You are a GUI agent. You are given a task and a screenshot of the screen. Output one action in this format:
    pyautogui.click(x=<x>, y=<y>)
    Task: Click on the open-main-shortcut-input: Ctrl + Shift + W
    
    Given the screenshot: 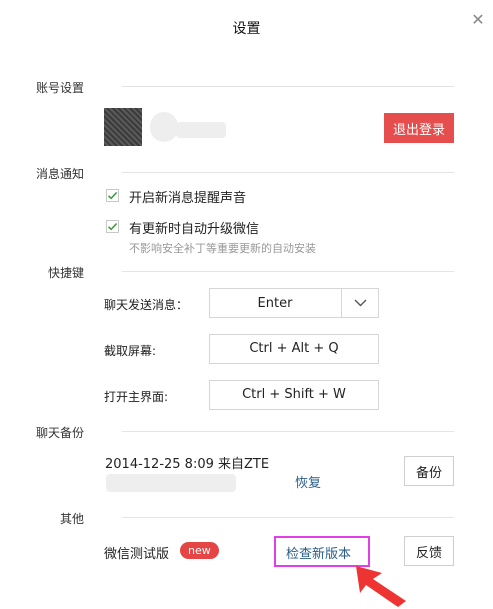 What is the action you would take?
    pyautogui.click(x=294, y=395)
    